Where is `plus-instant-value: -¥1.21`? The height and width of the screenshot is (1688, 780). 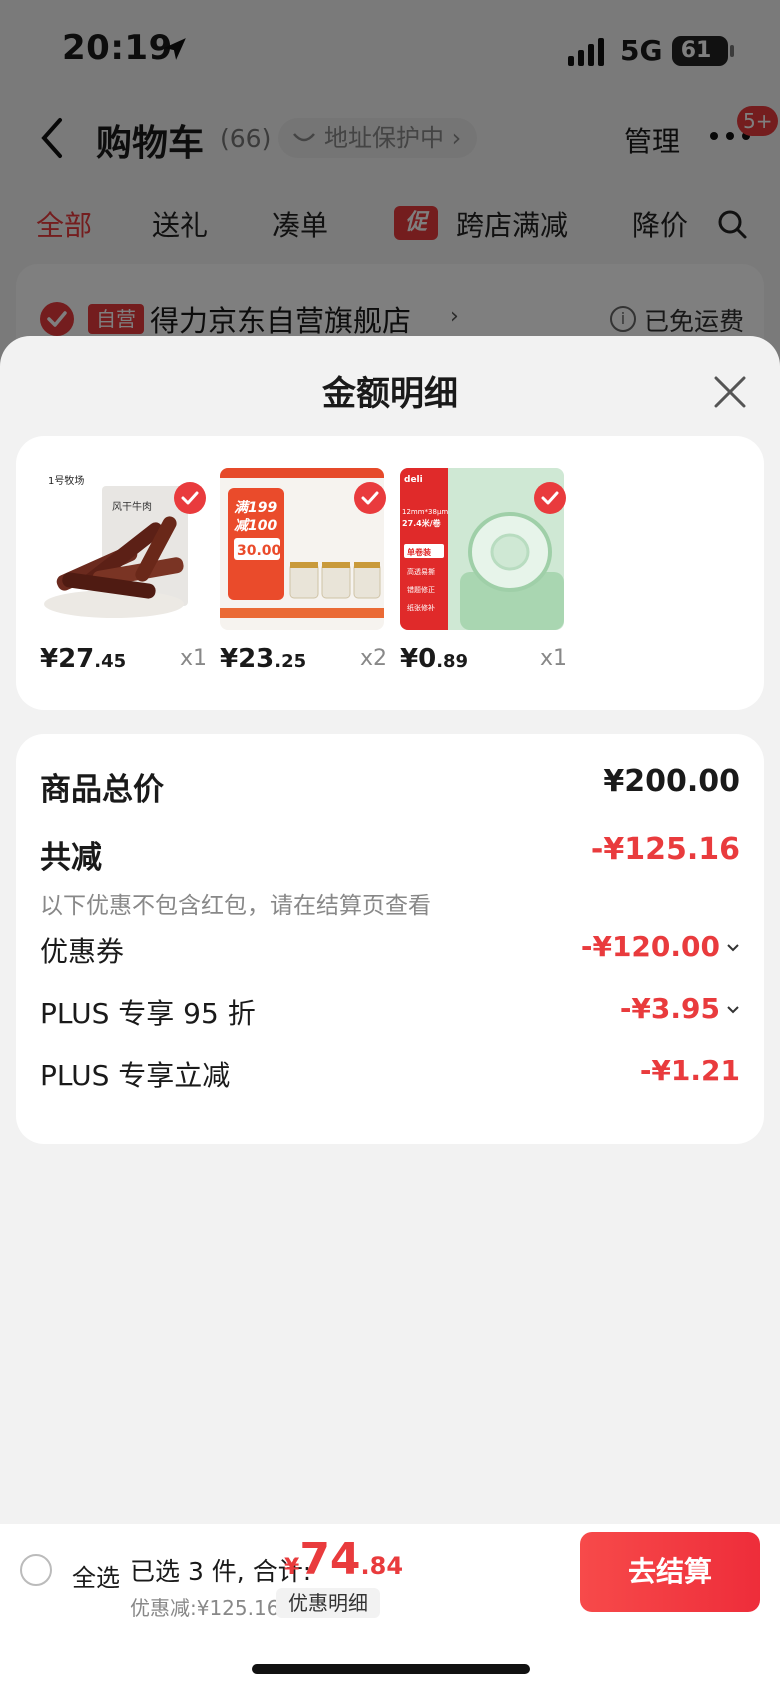
plus-instant-value: -¥1.21 is located at coordinates (689, 1070).